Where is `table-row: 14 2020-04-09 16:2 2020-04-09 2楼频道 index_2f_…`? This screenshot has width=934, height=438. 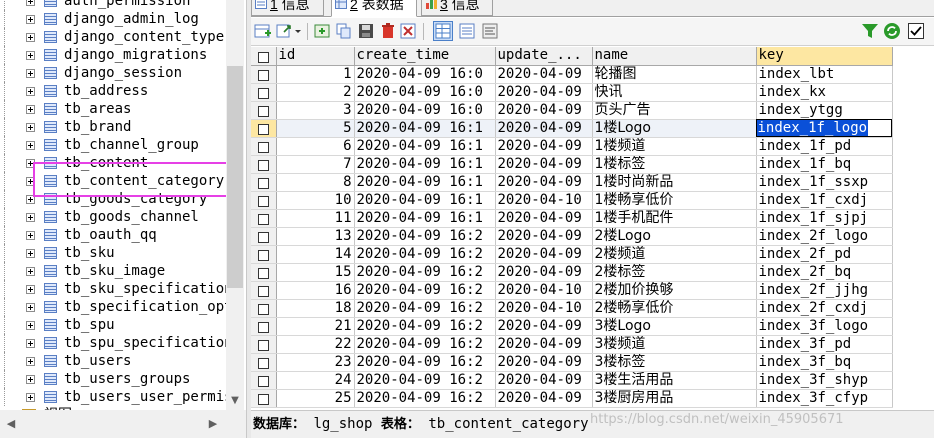 table-row: 14 2020-04-09 16:2 2020-04-09 2楼频道 index_2f_… is located at coordinates (572, 254).